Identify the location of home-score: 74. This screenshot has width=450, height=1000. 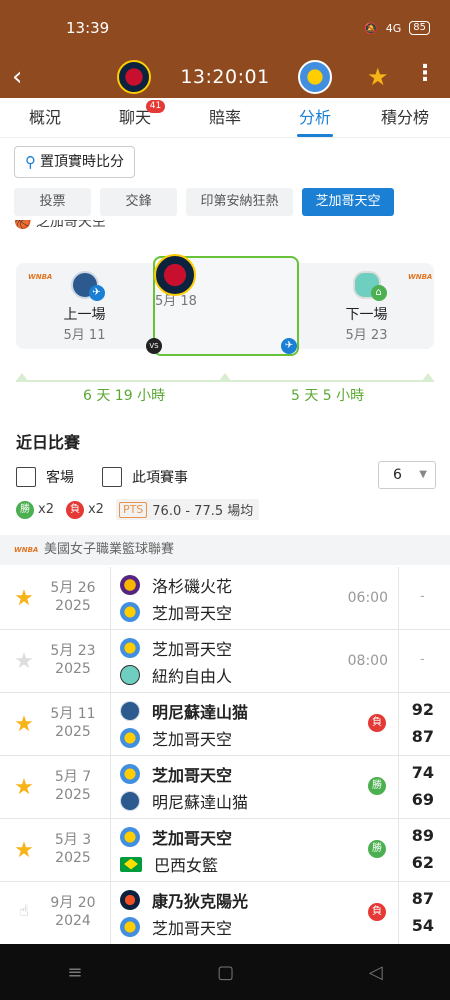
(422, 772).